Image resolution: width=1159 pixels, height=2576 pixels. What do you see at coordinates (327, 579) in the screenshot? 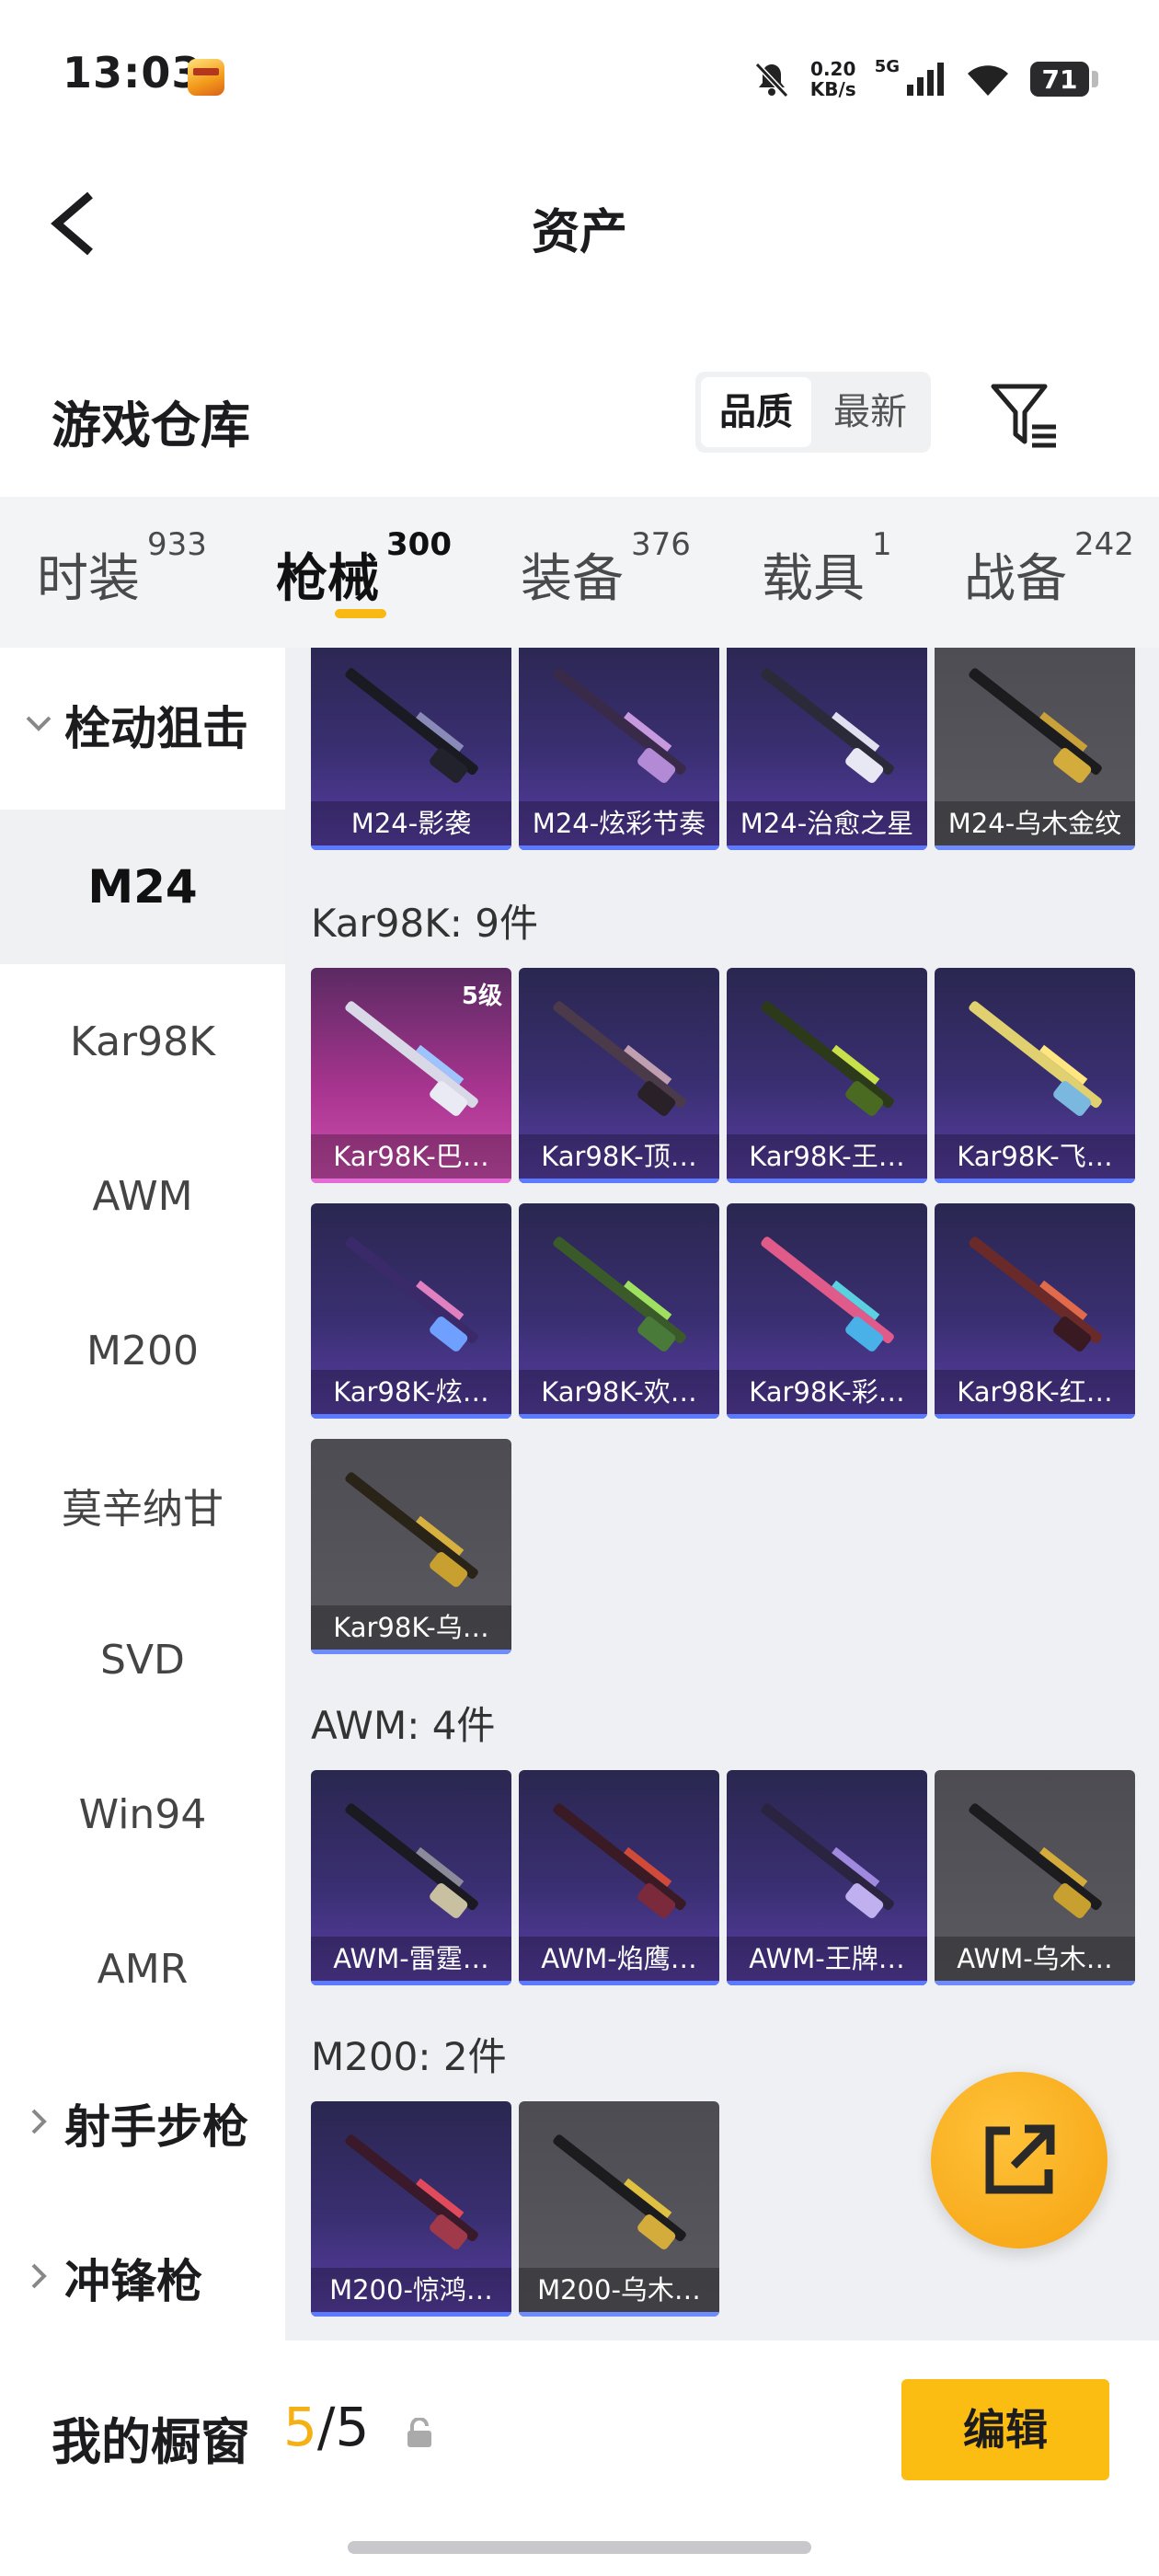
I see `tab-label: 枪械` at bounding box center [327, 579].